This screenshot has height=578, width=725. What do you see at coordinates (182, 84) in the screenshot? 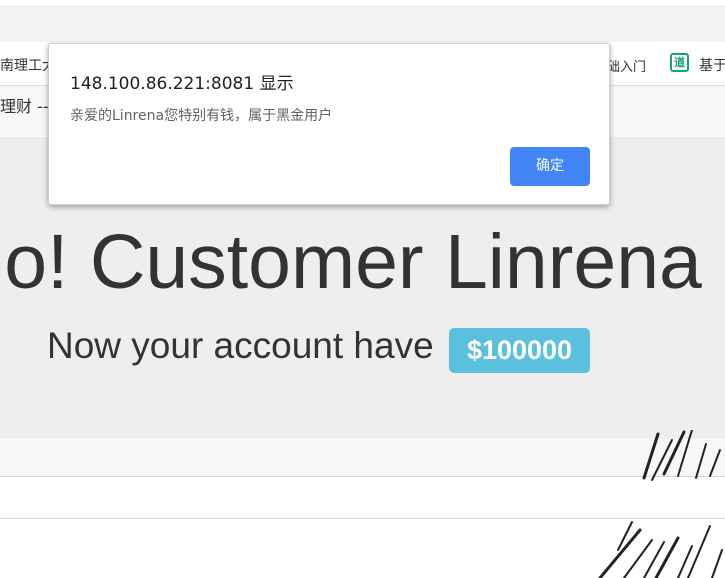
I see `dialog-origin: 148.100.86.221:8081 显示` at bounding box center [182, 84].